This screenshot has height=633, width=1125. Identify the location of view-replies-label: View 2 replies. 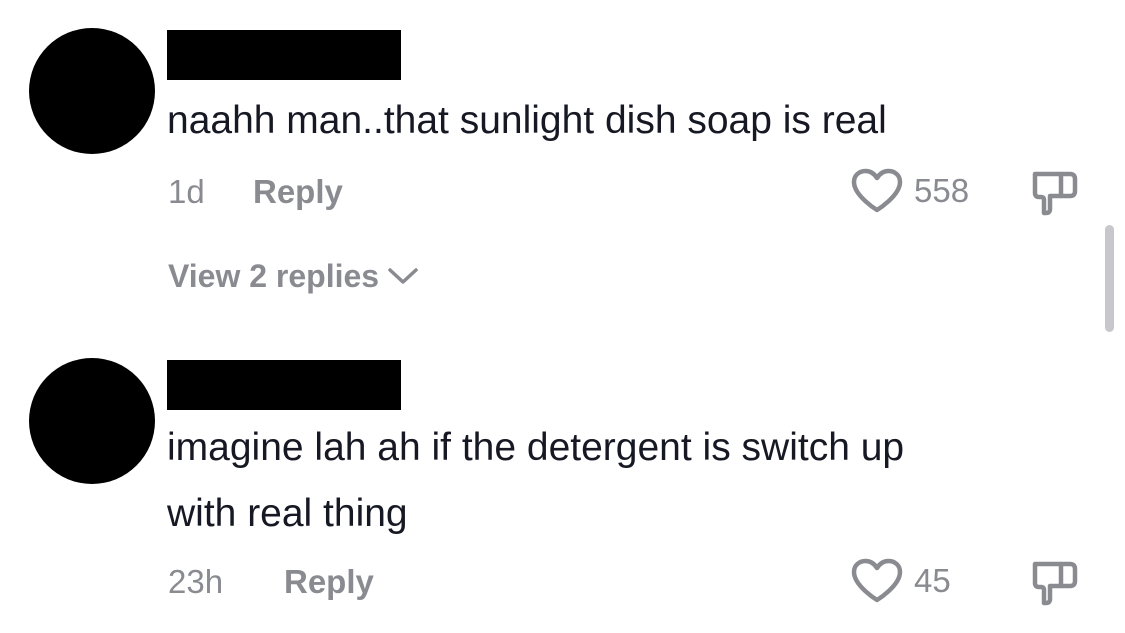
(274, 276).